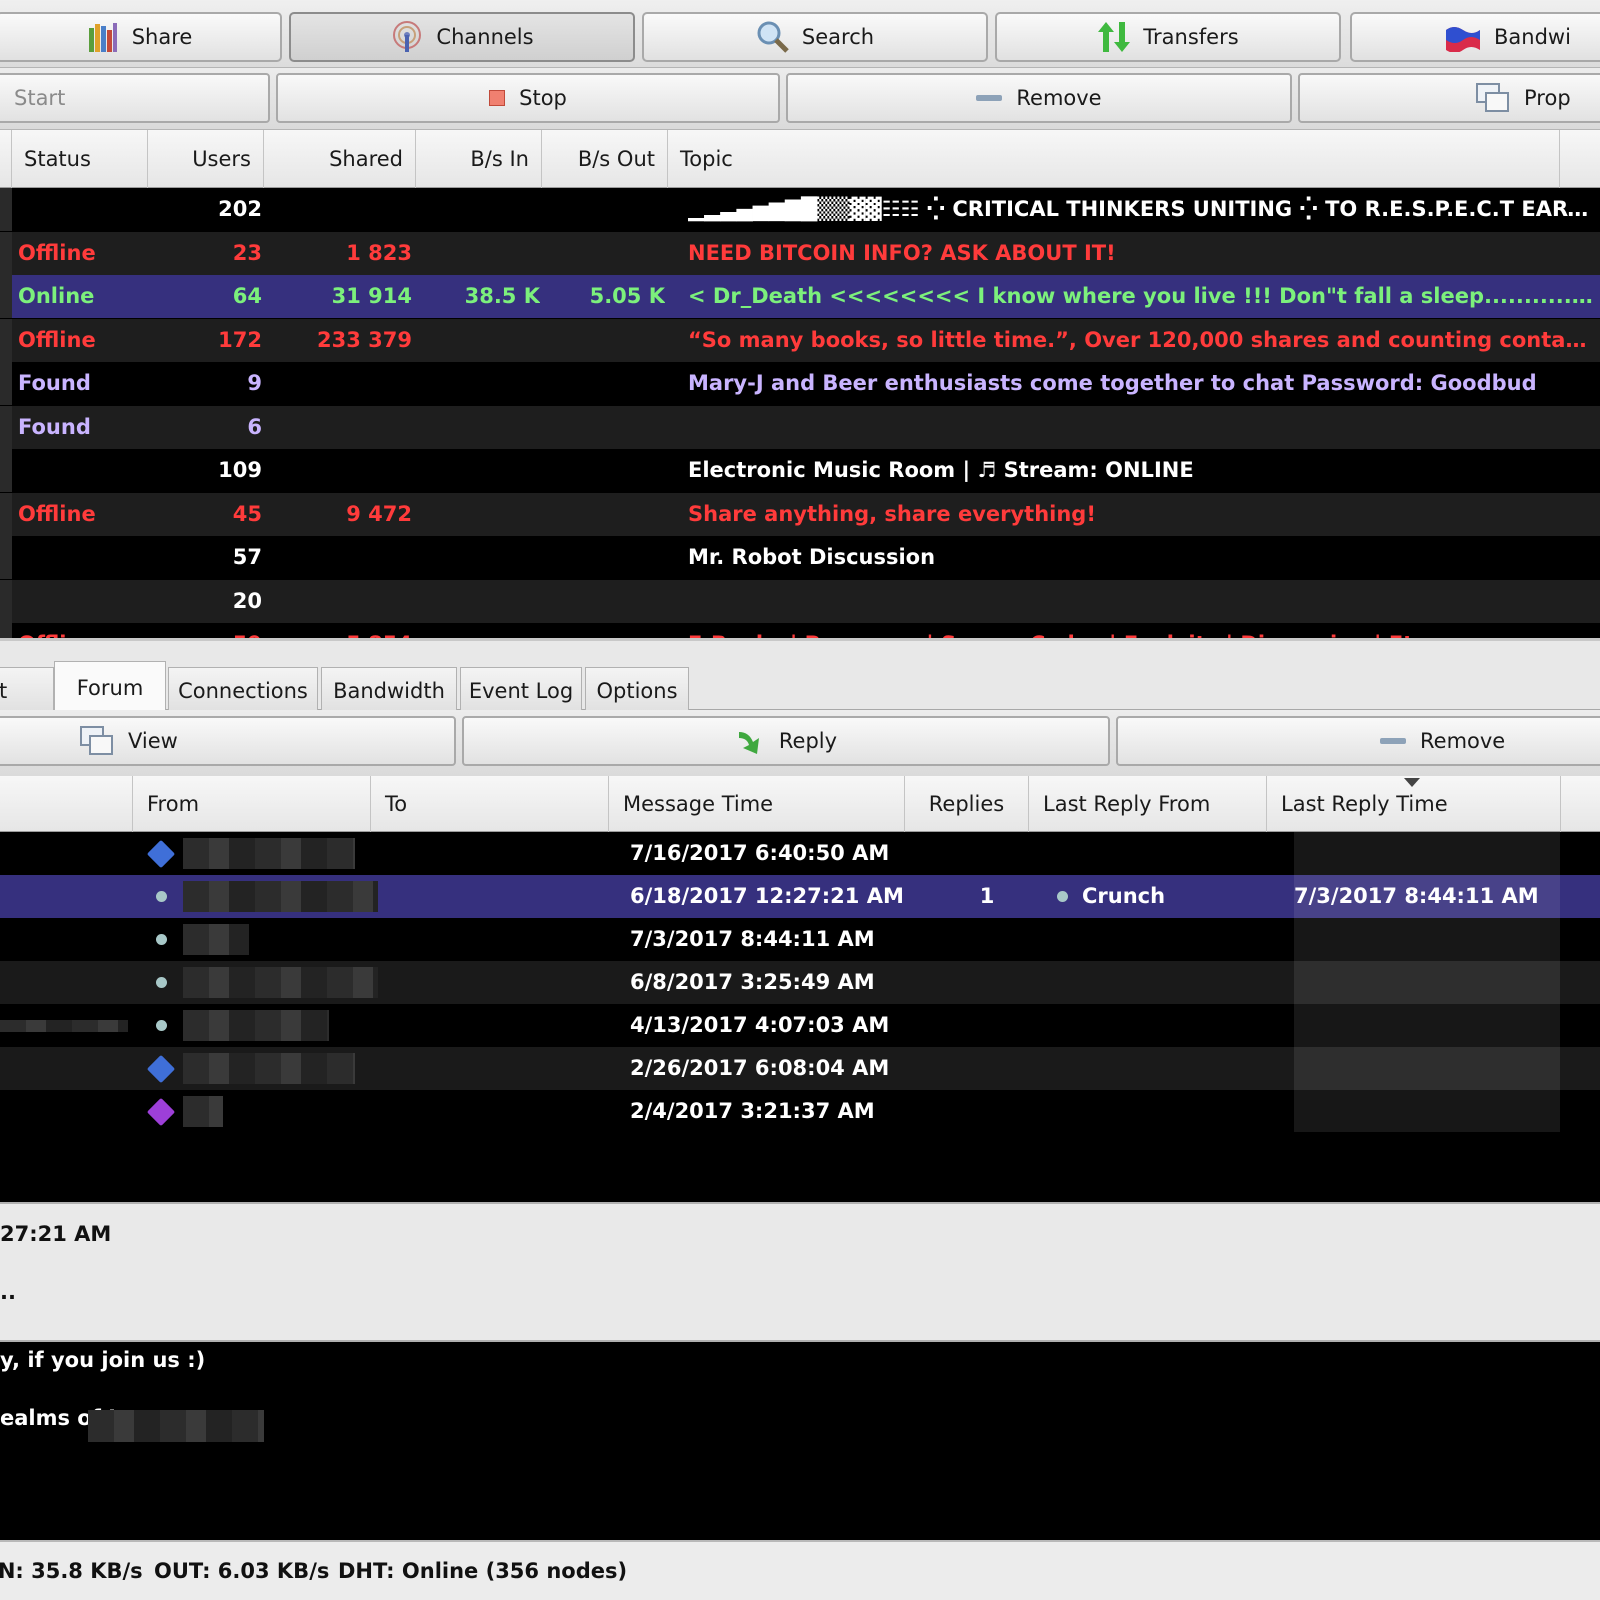 Image resolution: width=1600 pixels, height=1600 pixels. I want to click on tab-chat: t, so click(27, 690).